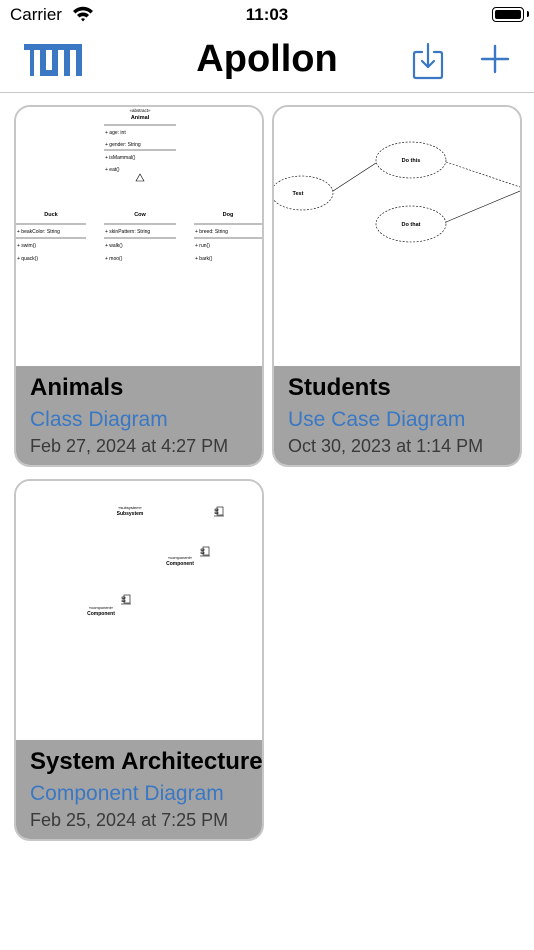  What do you see at coordinates (26, 246) in the screenshot?
I see `class-method: + swim()` at bounding box center [26, 246].